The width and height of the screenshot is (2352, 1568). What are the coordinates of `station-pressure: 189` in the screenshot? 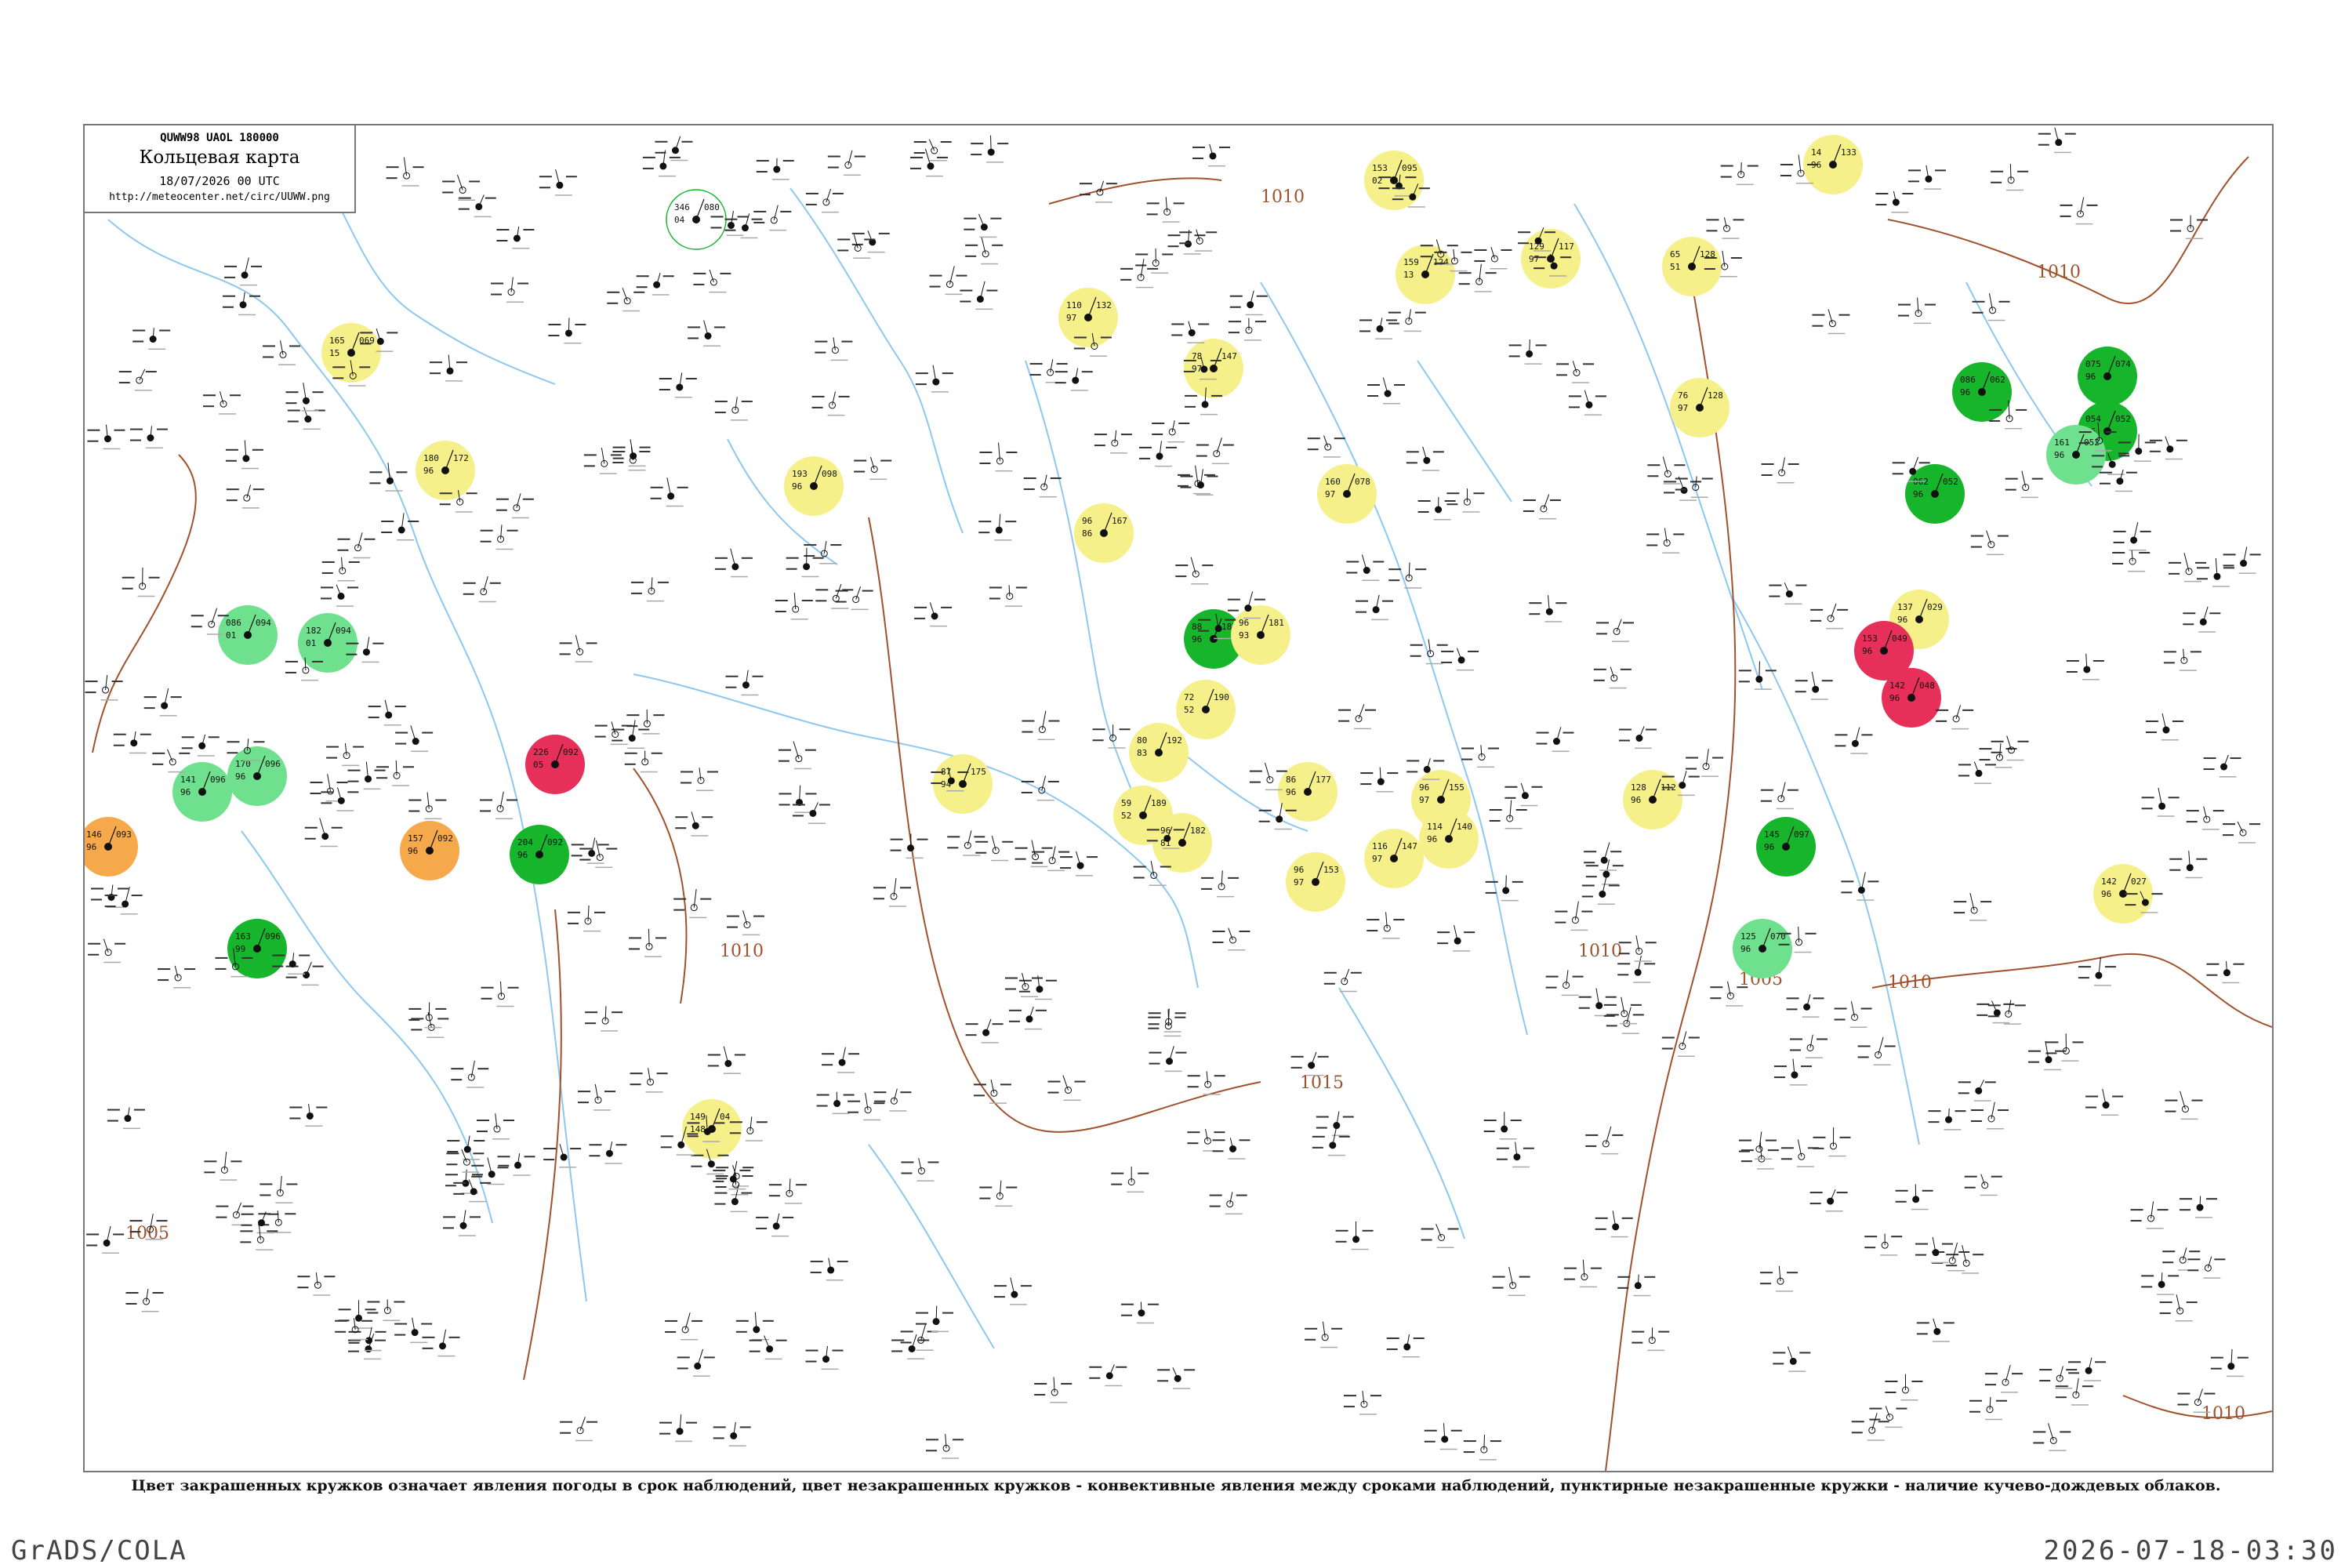 It's located at (1159, 803).